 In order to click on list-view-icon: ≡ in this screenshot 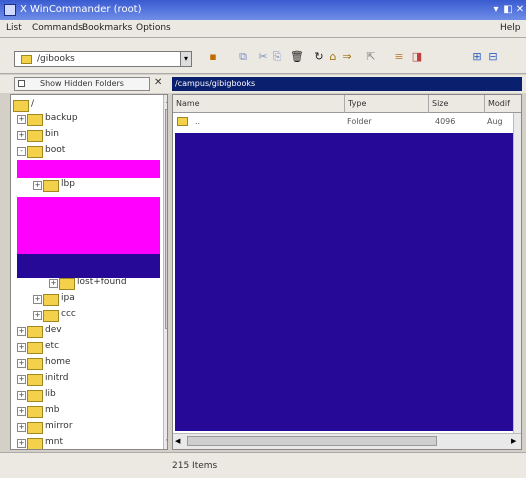, I will do `click(399, 57)`.